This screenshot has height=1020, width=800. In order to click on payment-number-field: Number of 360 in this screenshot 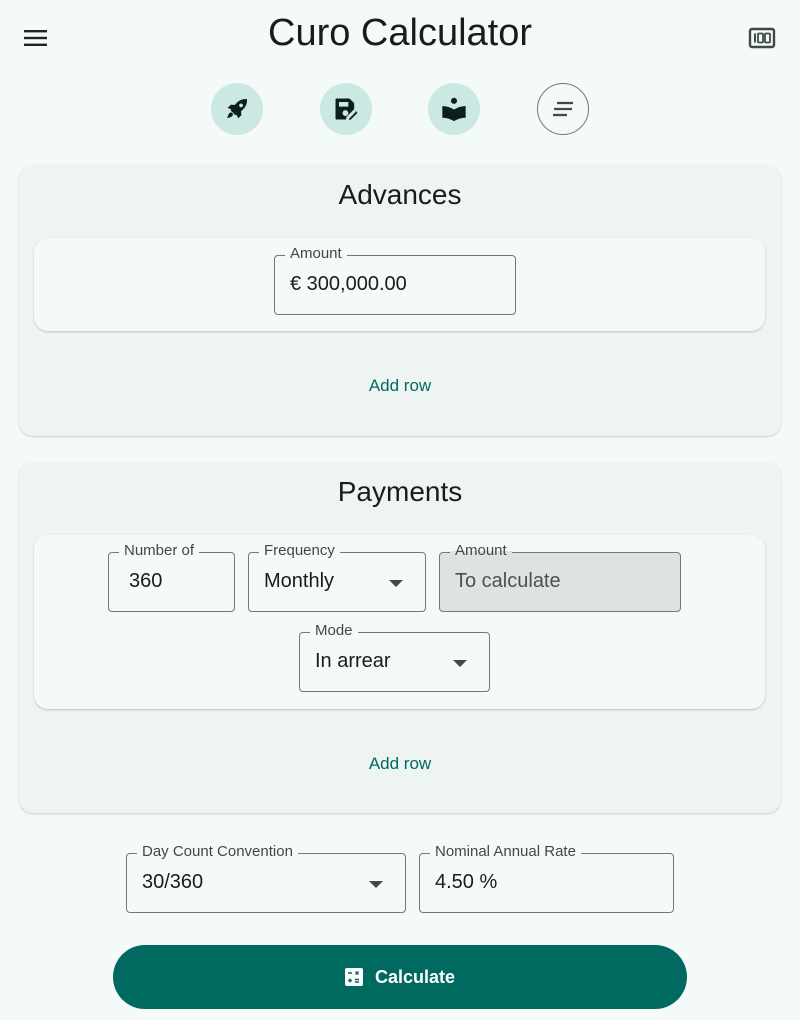, I will do `click(171, 577)`.